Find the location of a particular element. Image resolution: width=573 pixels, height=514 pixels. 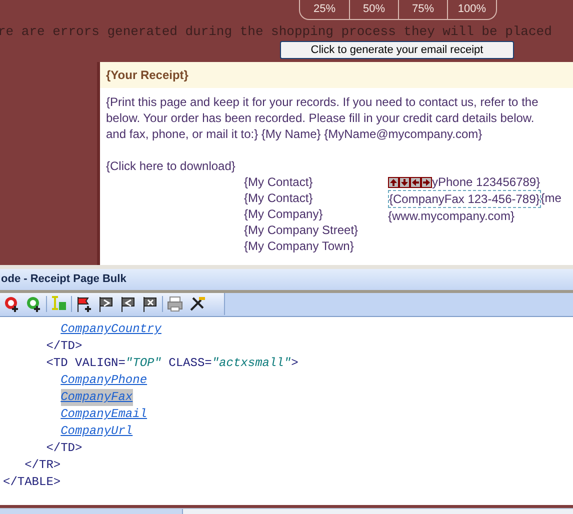

code-link: CompanyCountry is located at coordinates (111, 329).